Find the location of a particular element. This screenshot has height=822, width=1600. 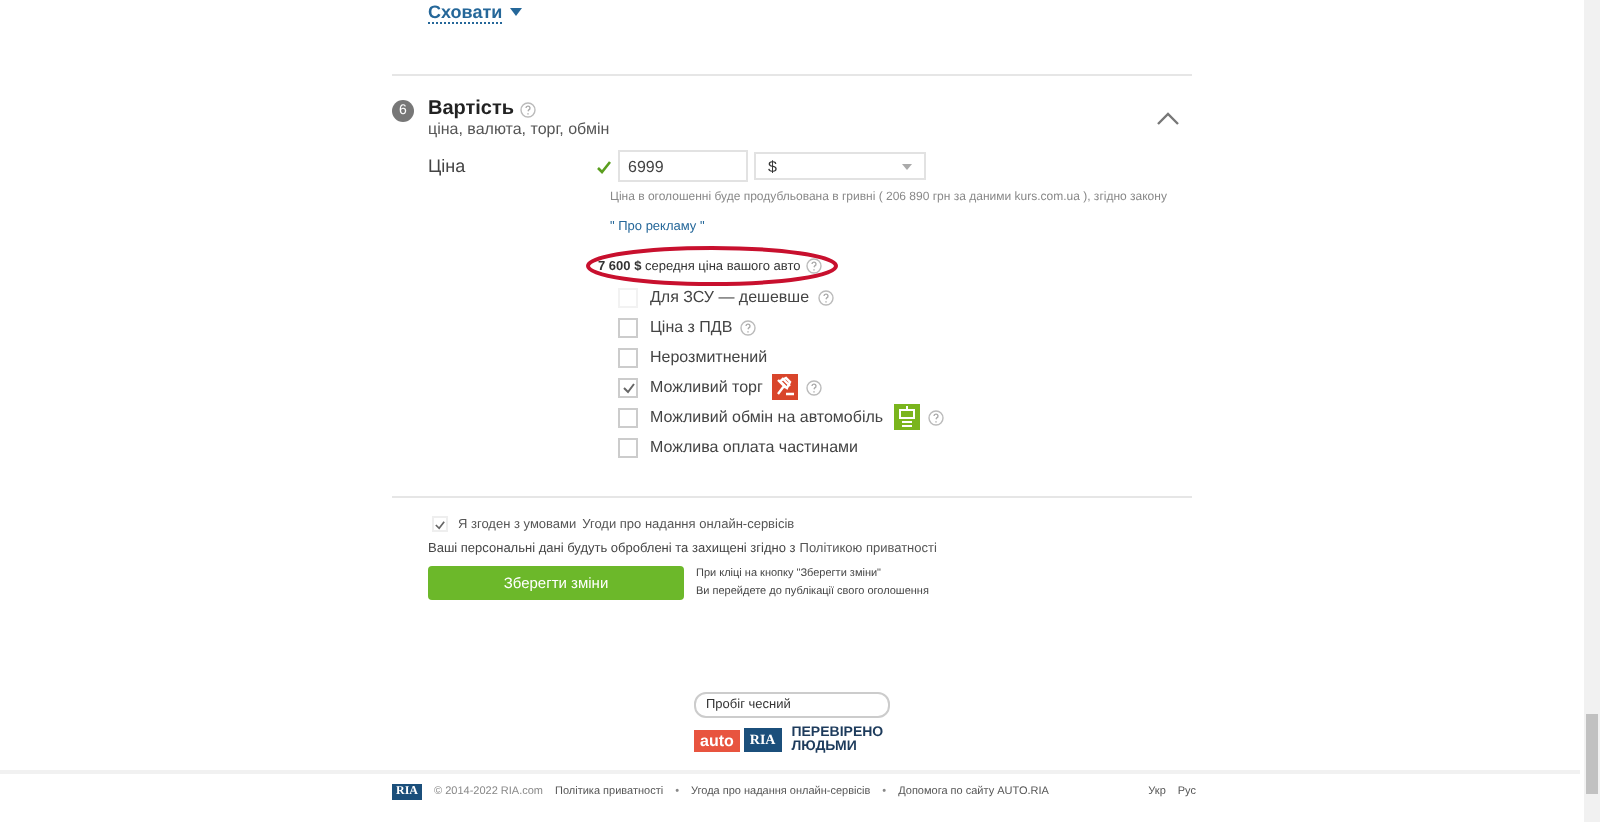

option-label: Можлива оплата частинами is located at coordinates (754, 447).